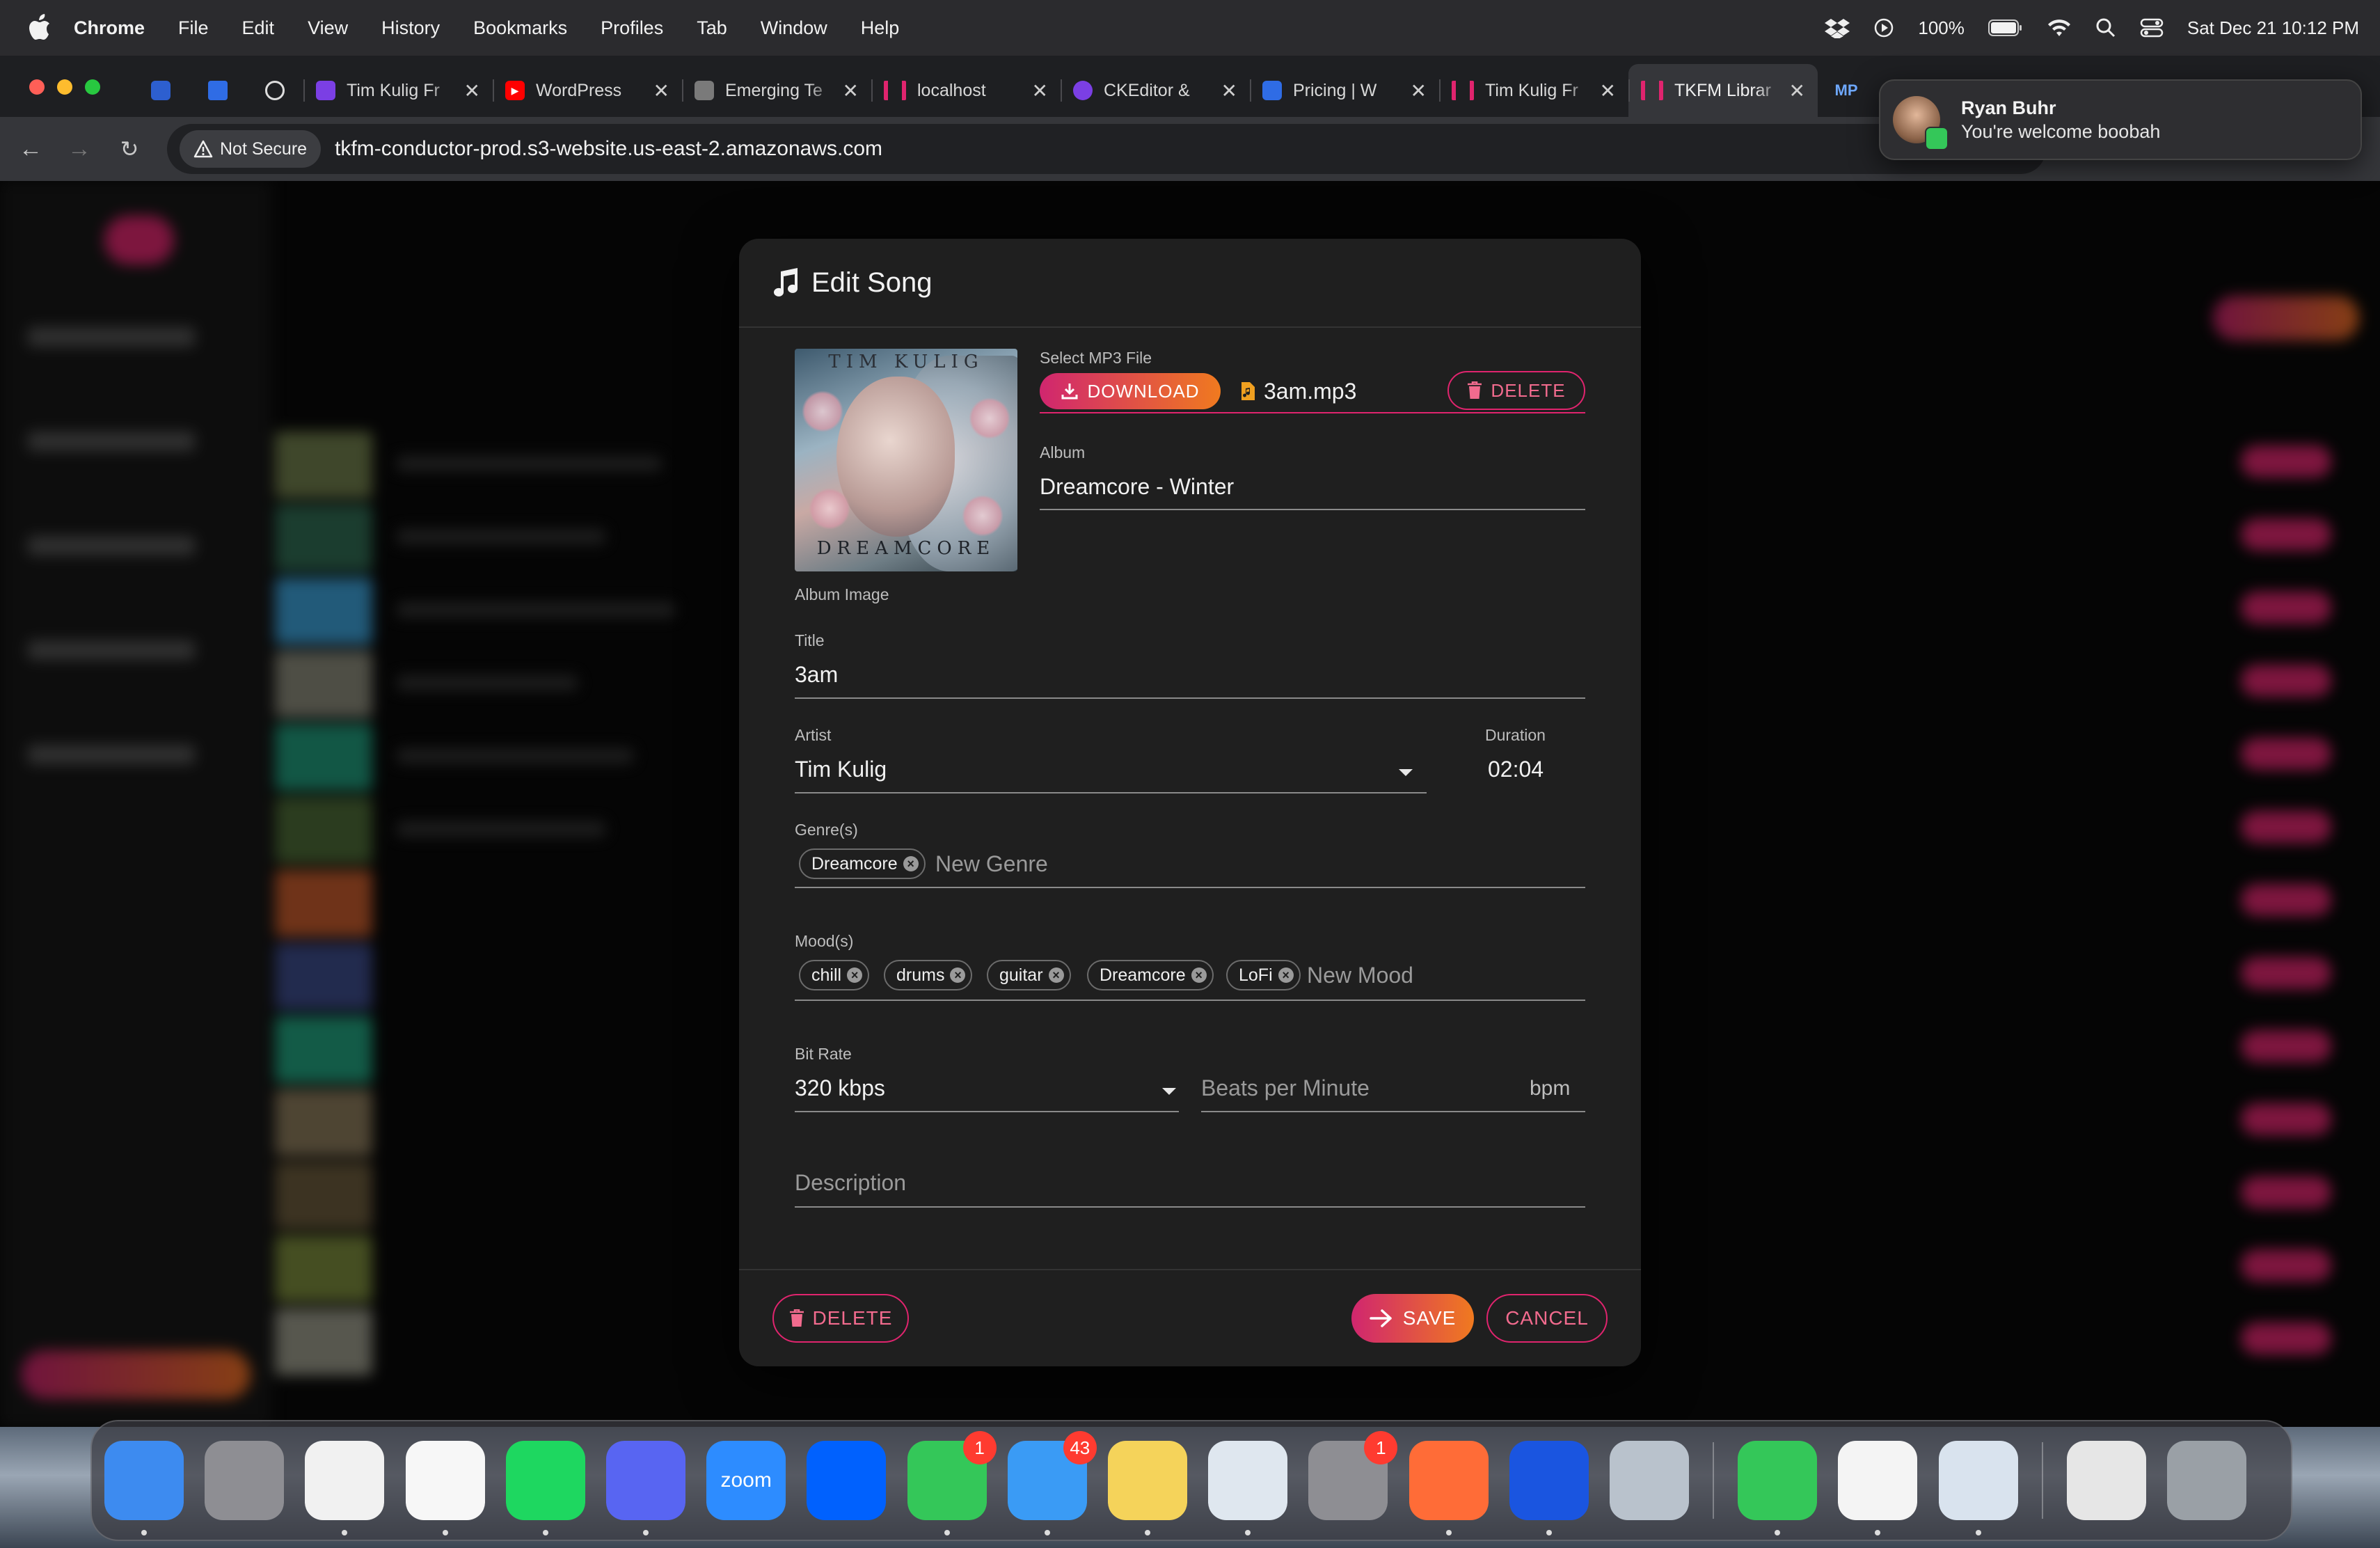 This screenshot has width=2380, height=1548. Describe the element at coordinates (2059, 28) in the screenshot. I see `wifi-icon` at that location.